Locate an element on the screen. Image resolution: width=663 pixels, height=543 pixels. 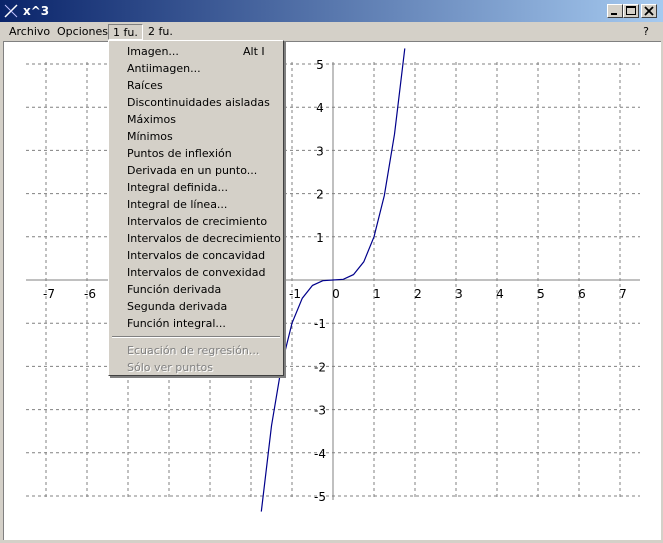
menu-option-label: Máximos is located at coordinates (151, 119).